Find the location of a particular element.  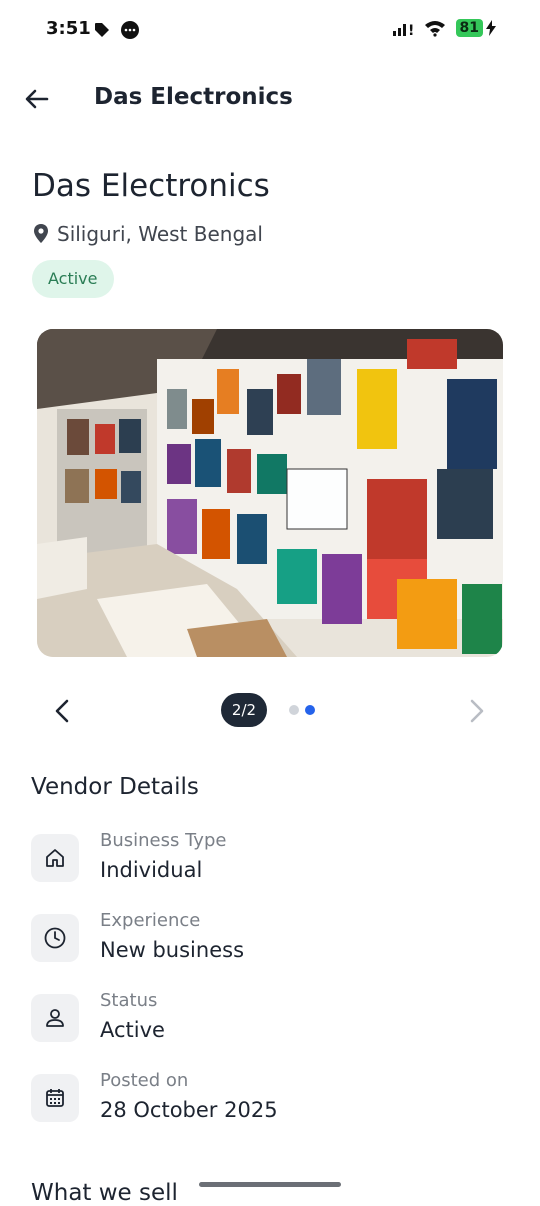

status-left-icons is located at coordinates (116, 30).